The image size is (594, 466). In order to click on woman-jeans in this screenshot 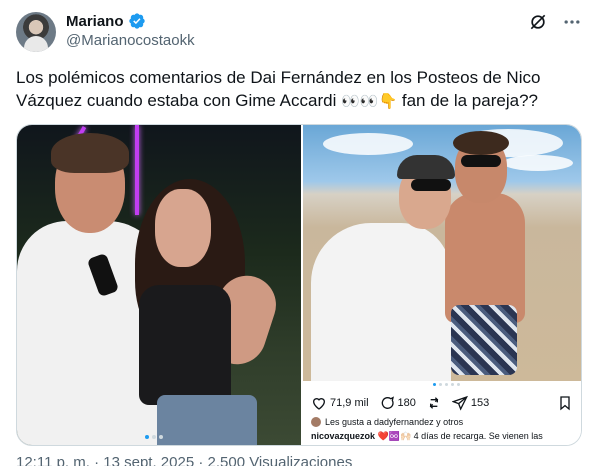, I will do `click(207, 420)`.